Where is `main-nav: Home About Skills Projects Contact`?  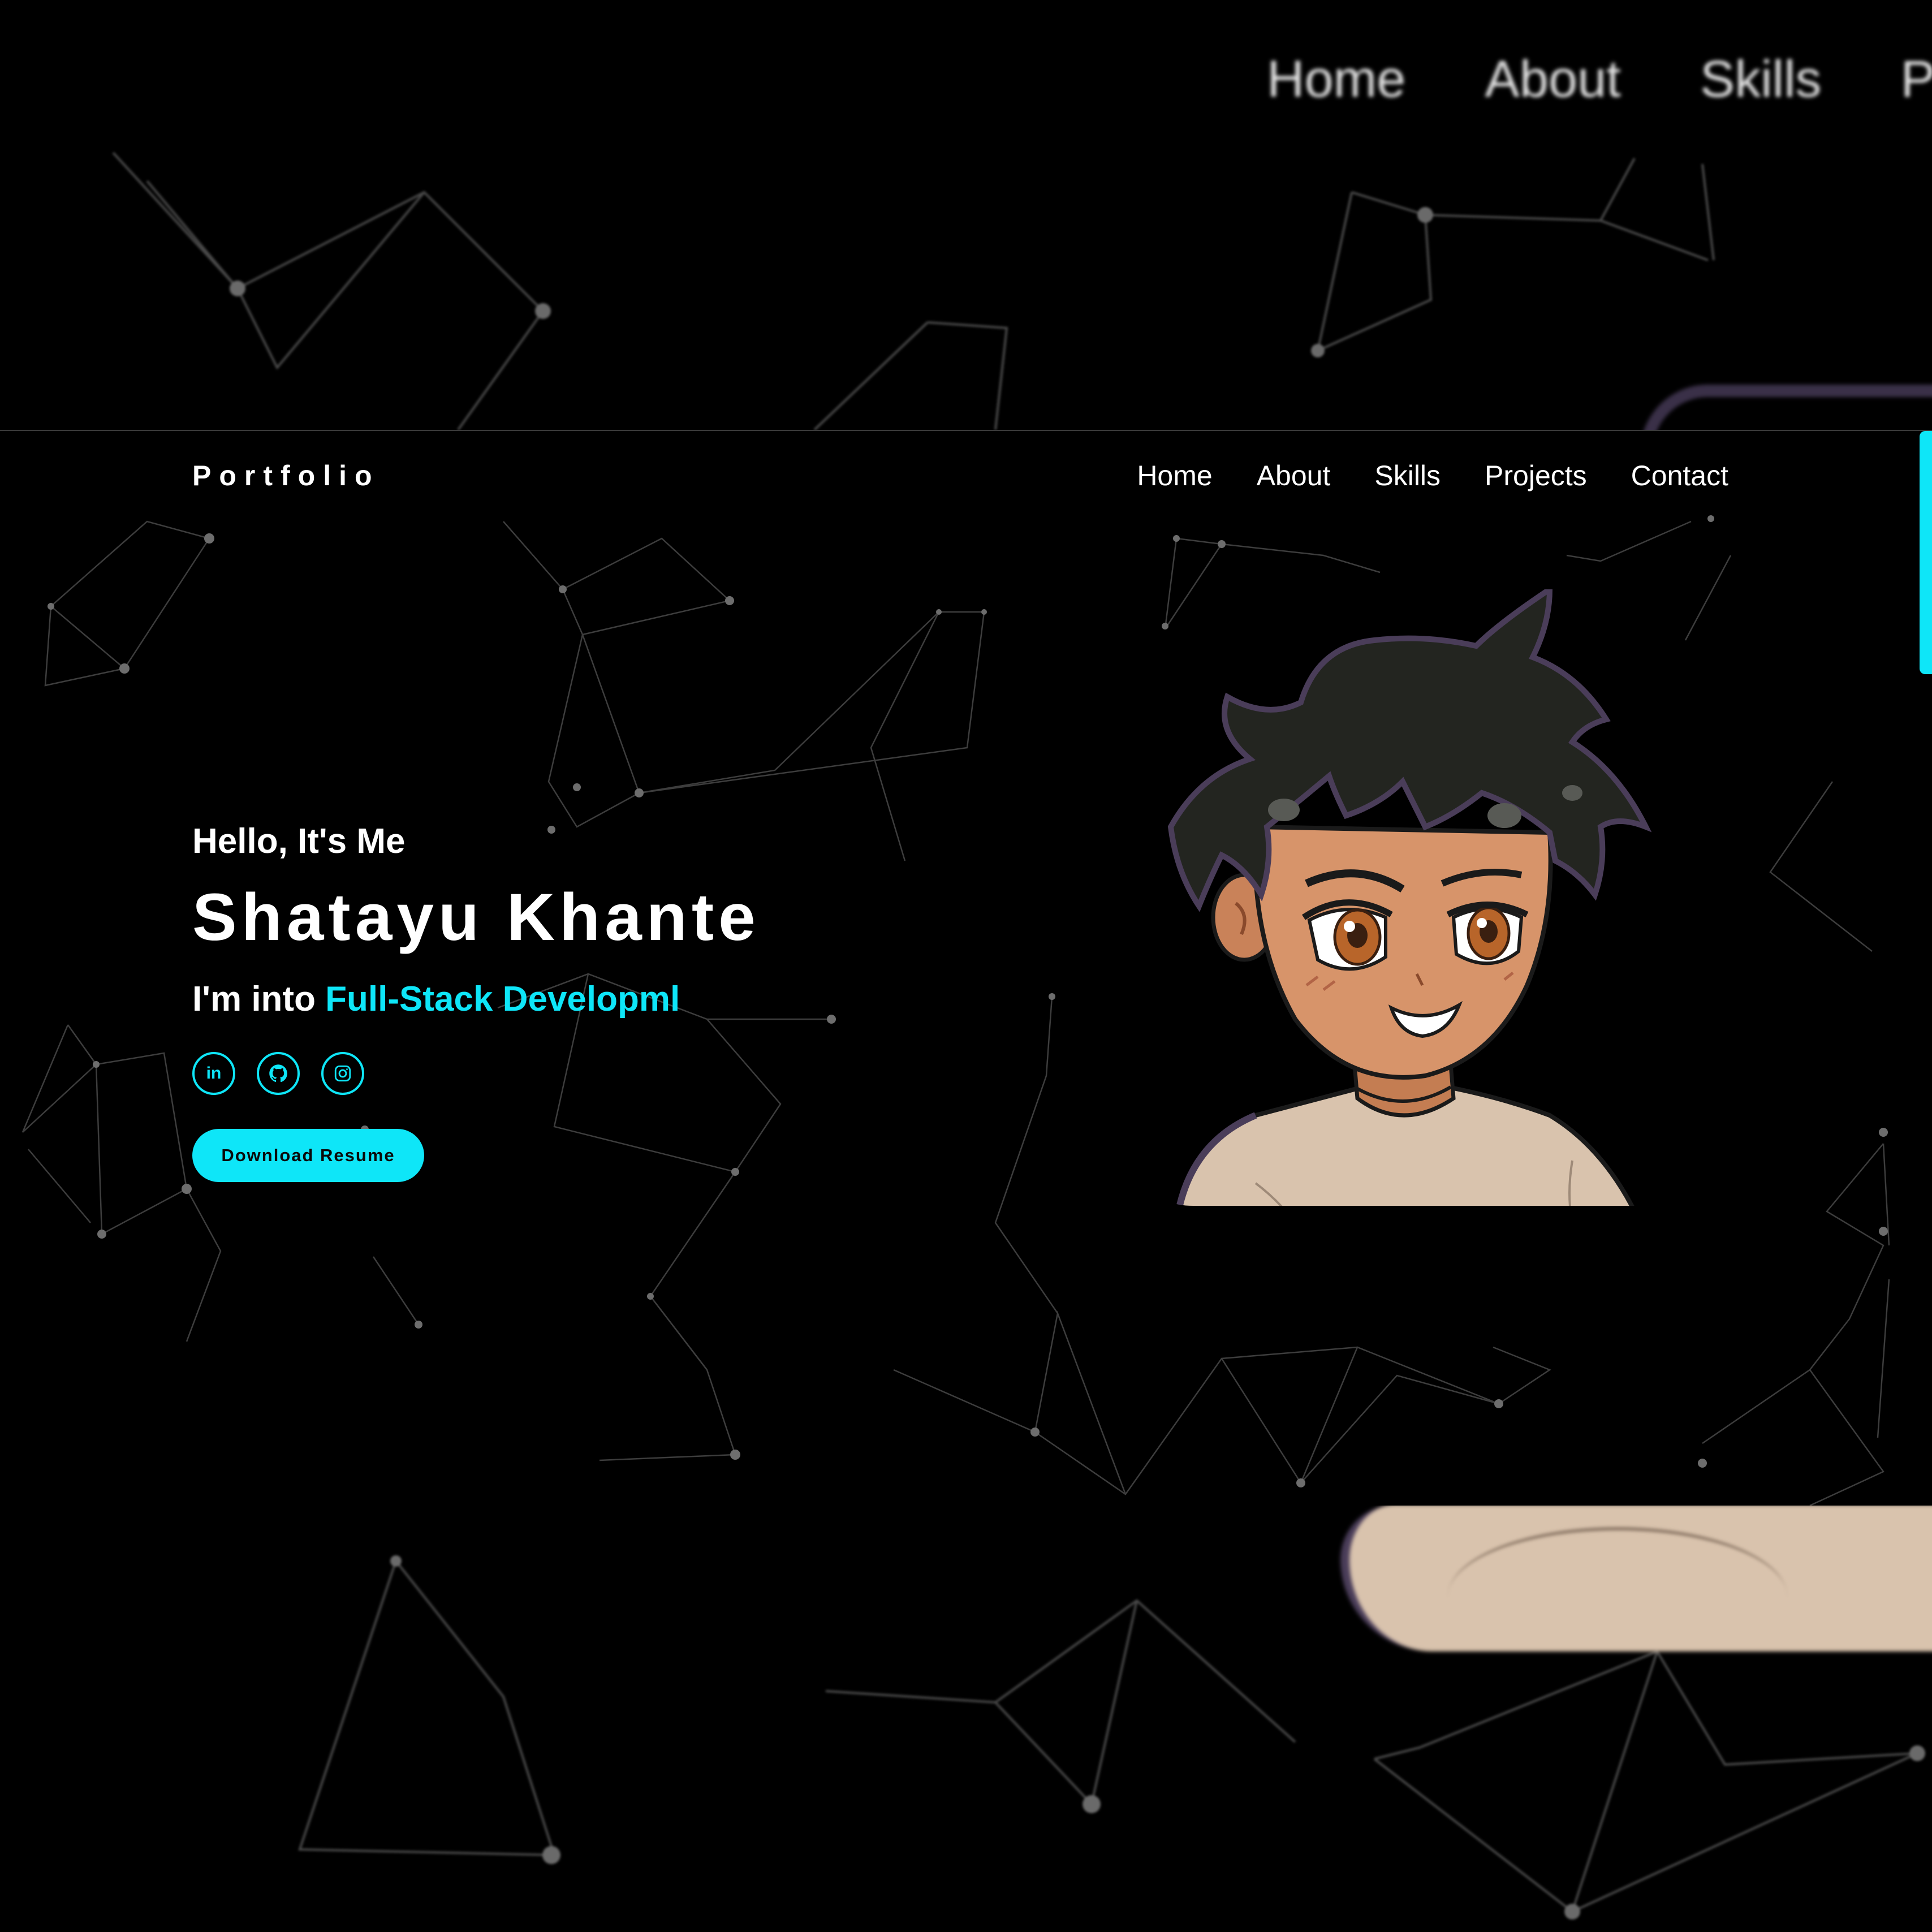 main-nav: Home About Skills Projects Contact is located at coordinates (1432, 475).